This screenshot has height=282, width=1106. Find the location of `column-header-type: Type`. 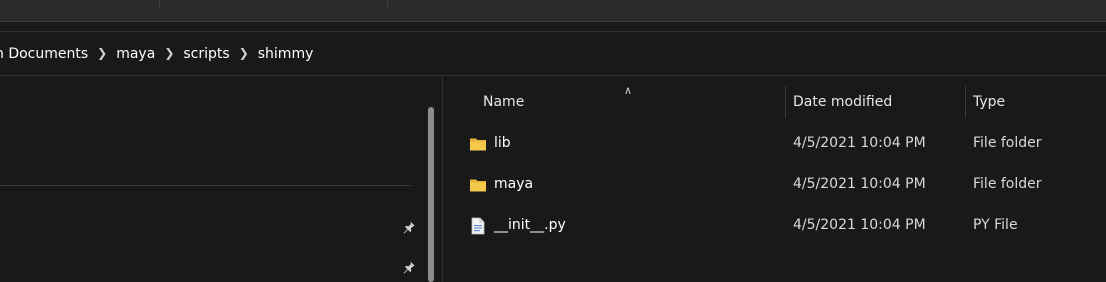

column-header-type: Type is located at coordinates (989, 102).